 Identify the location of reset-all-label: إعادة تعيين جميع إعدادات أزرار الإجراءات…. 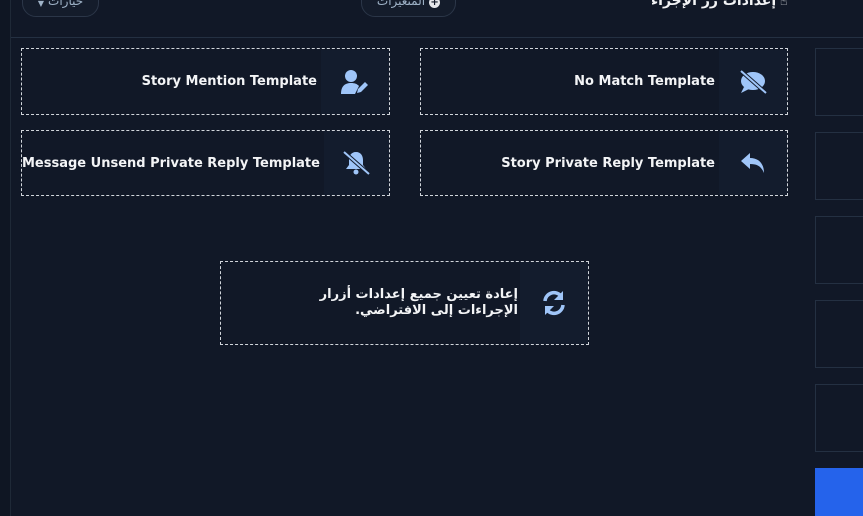
(418, 302).